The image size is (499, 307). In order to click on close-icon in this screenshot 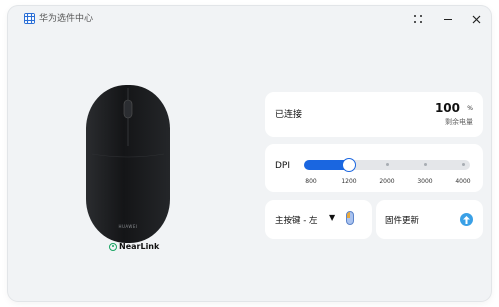, I will do `click(476, 19)`.